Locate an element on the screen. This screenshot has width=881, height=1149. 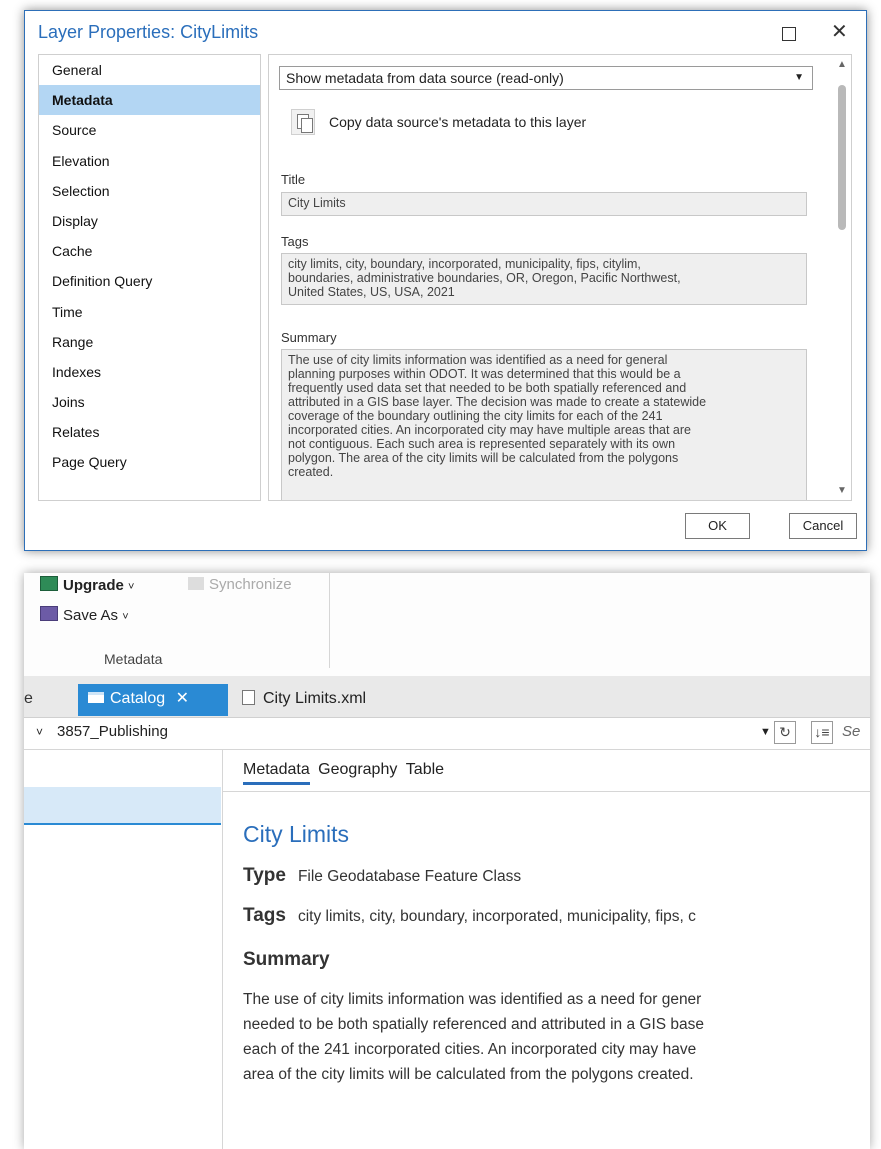
title-label: Title is located at coordinates (293, 179).